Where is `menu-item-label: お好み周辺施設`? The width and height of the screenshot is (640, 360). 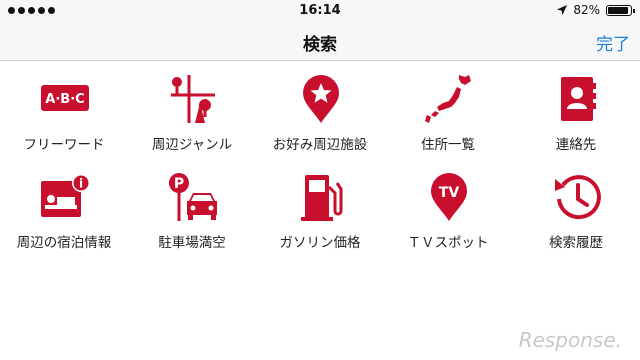
menu-item-label: お好み周辺施設 is located at coordinates (320, 145).